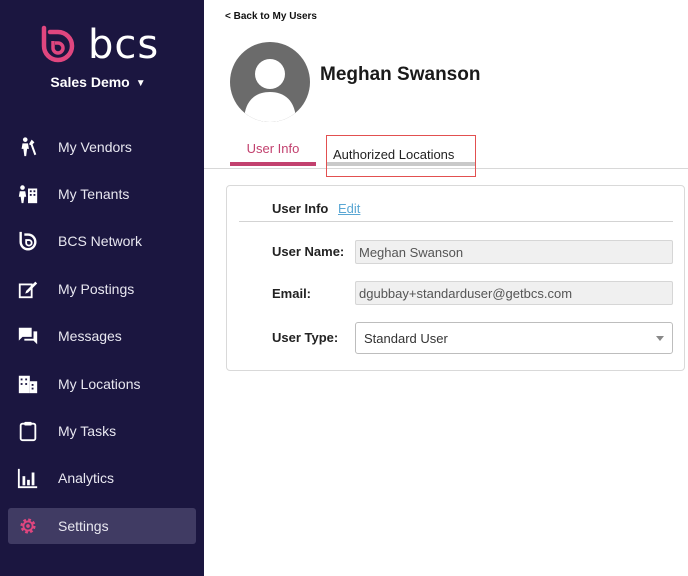  What do you see at coordinates (95, 146) in the screenshot?
I see `sidebar-item-label: My Vendors` at bounding box center [95, 146].